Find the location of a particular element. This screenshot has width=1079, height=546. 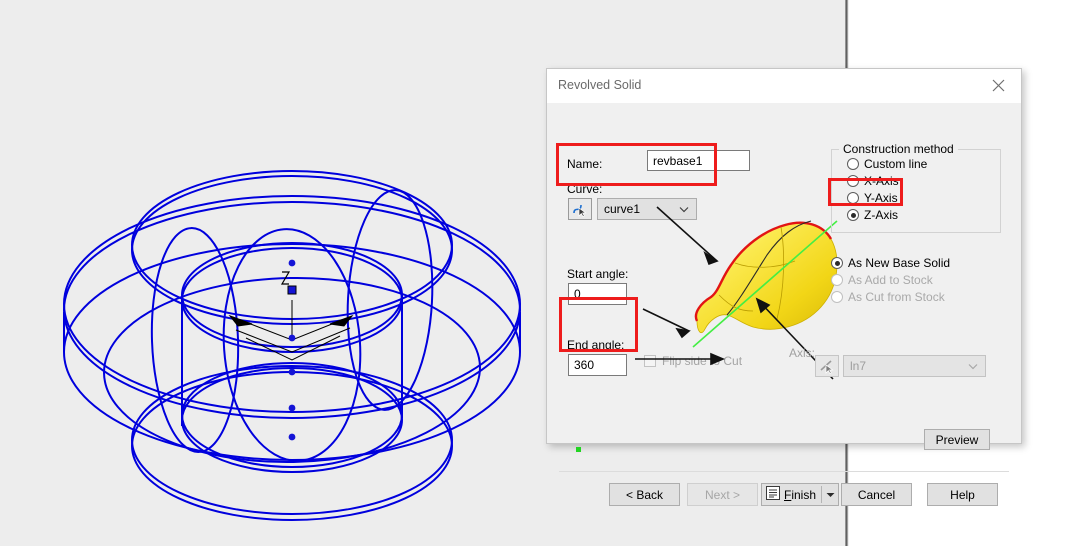

next-button: Next > is located at coordinates (722, 494).